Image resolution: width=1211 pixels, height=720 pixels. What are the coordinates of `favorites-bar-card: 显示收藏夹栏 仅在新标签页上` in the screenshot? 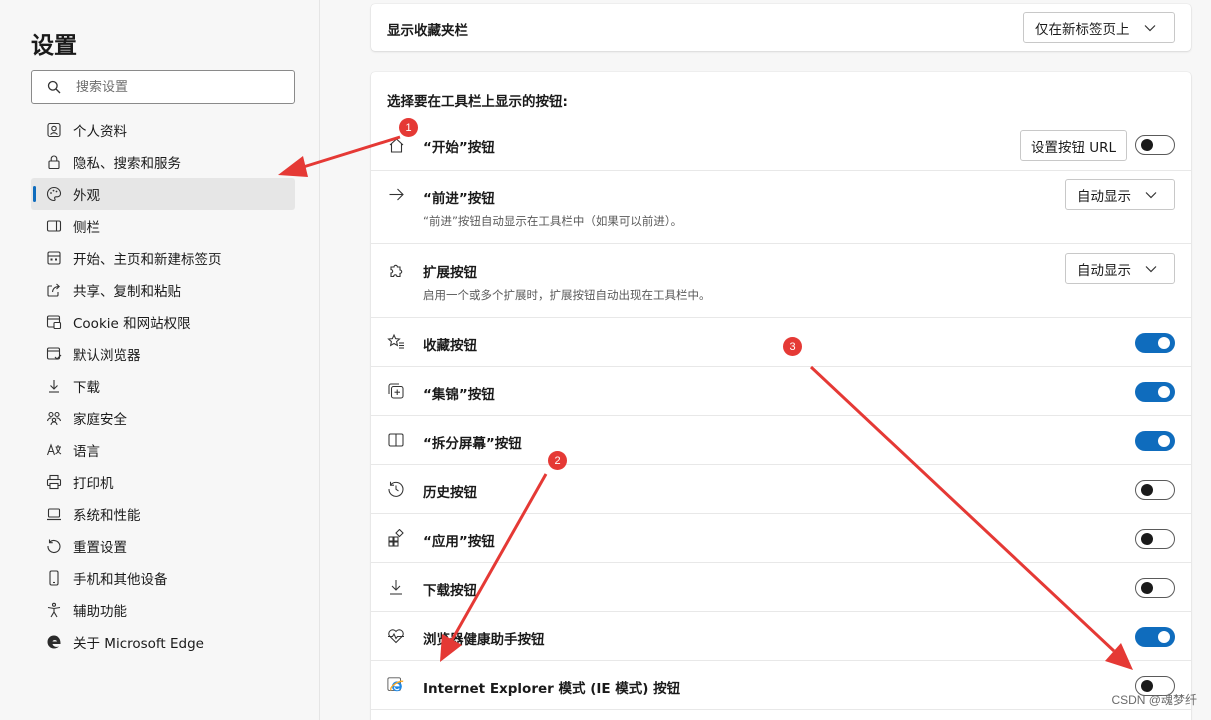 It's located at (781, 27).